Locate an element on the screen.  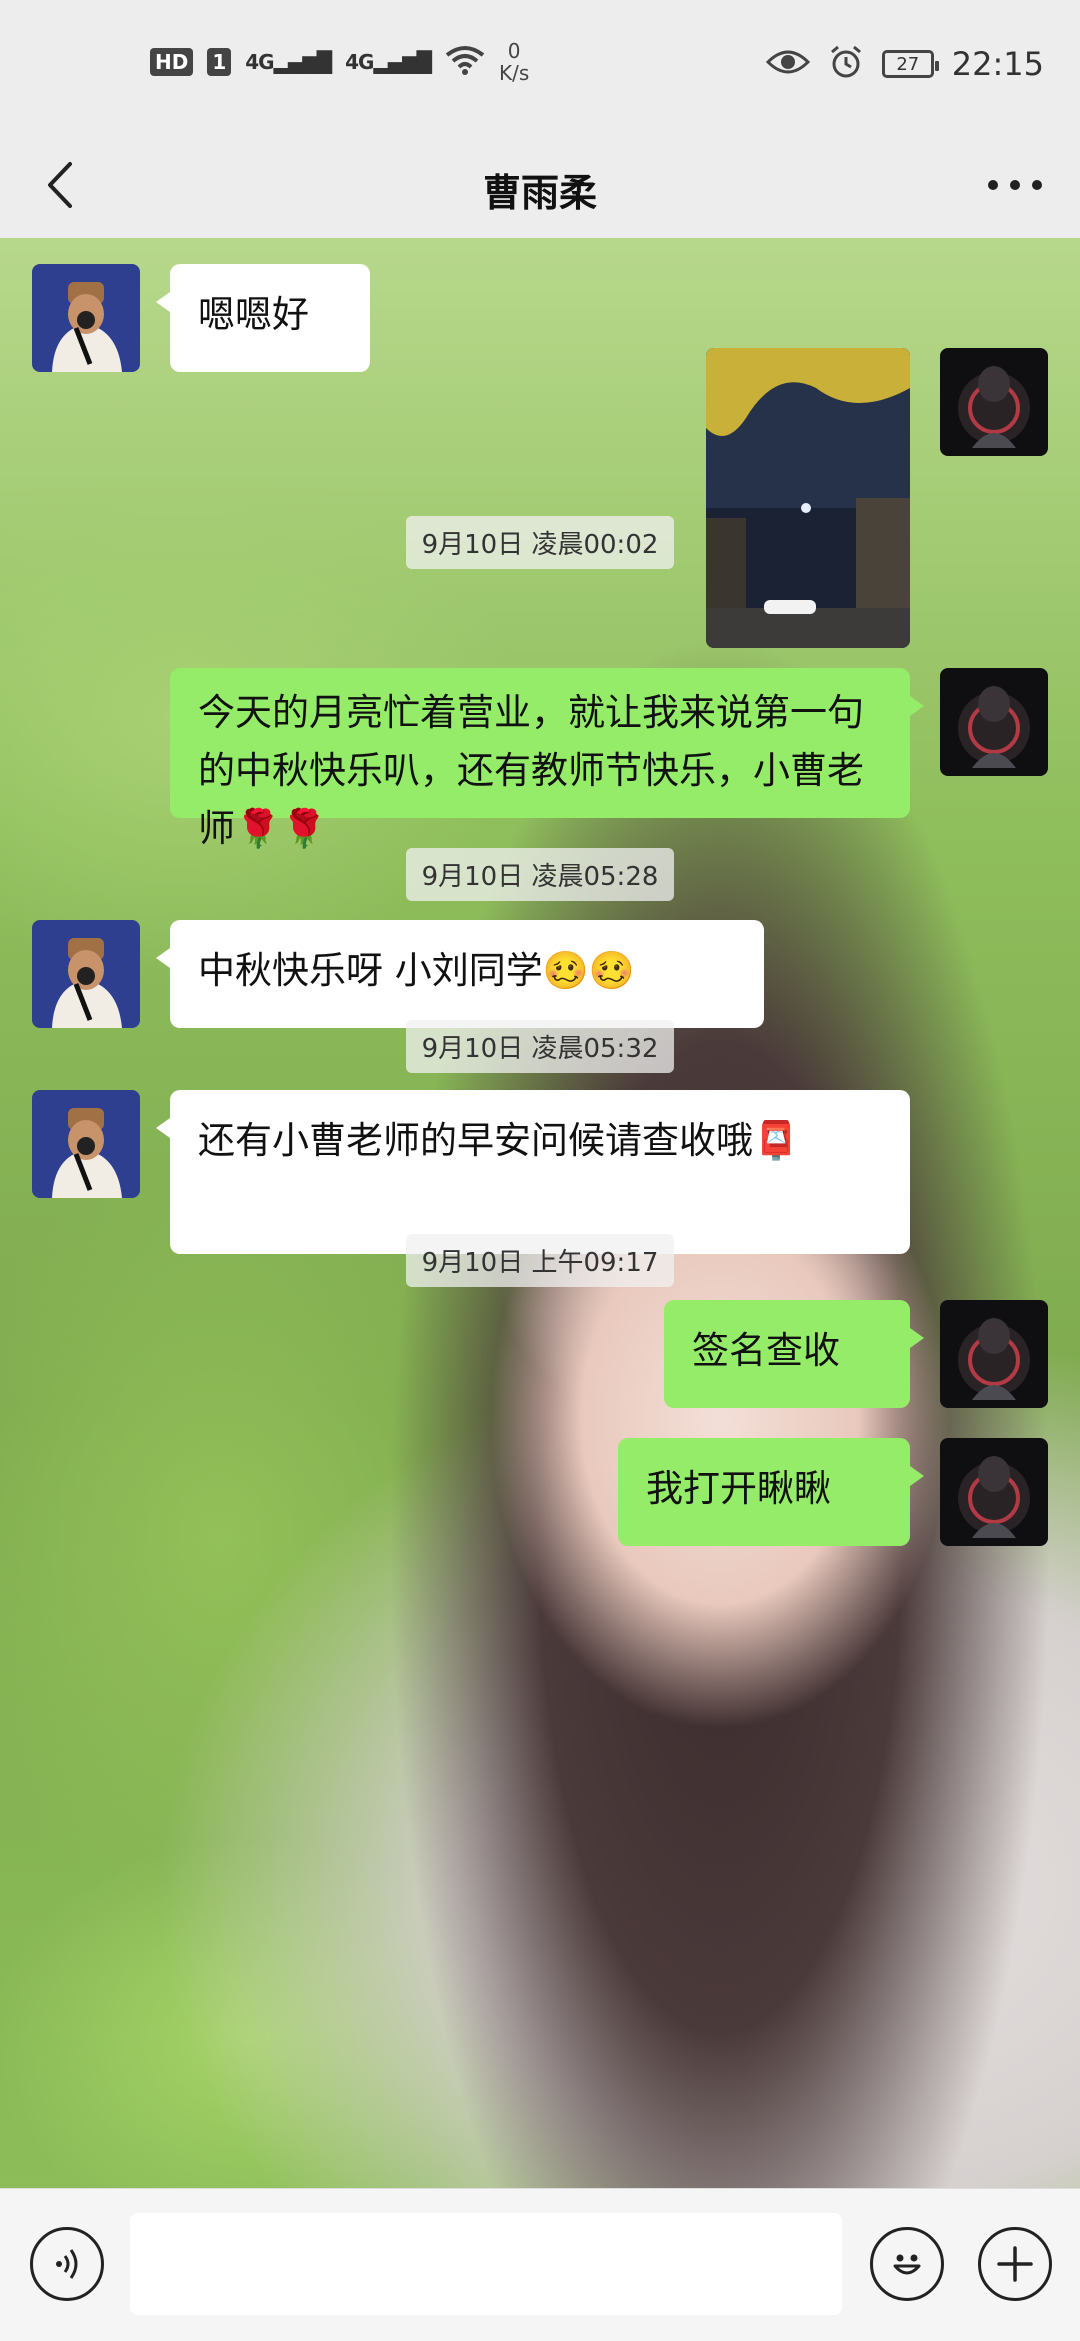
status-right: 27 22:15 is located at coordinates (904, 64).